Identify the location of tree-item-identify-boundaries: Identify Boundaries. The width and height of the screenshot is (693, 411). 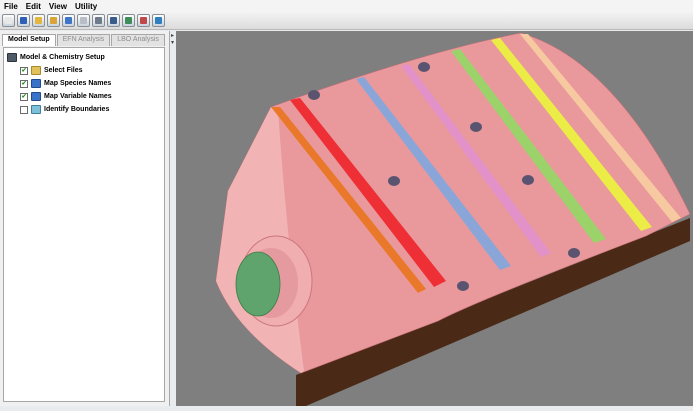
(64, 109).